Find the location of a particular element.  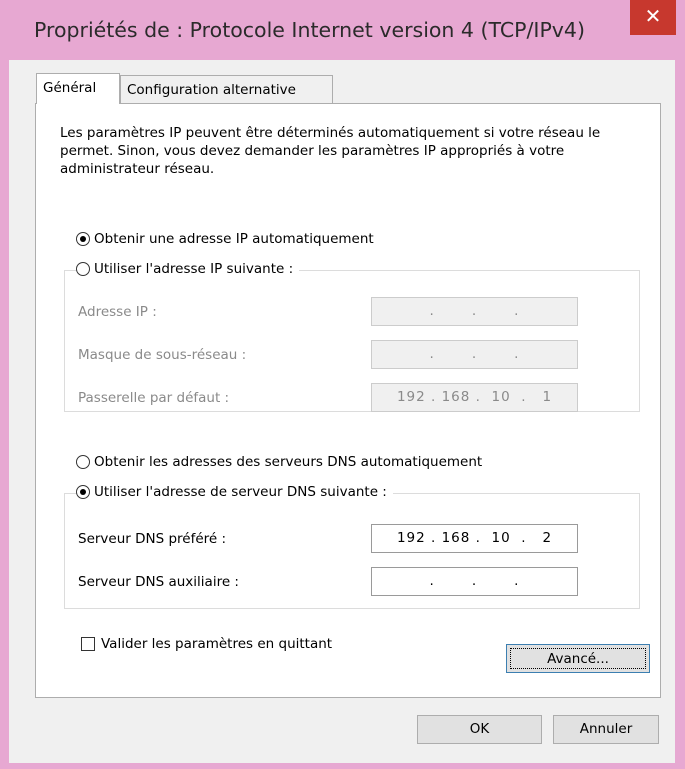

tab-alternate-configuration: Configuration alternative is located at coordinates (226, 89).